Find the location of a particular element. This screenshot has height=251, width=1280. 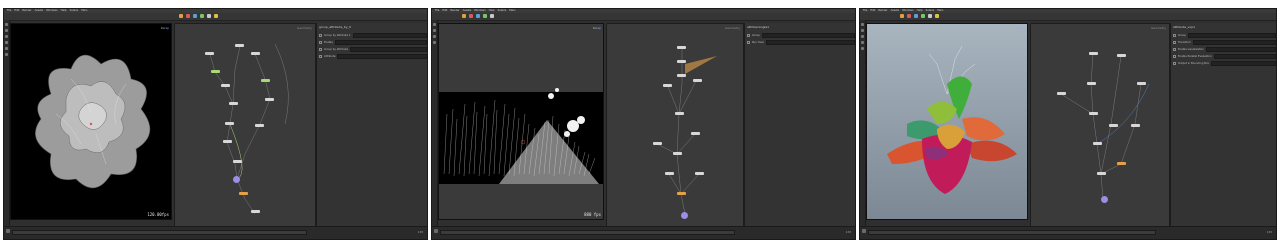

scene-viewport: Persp 120.00fps is located at coordinates (91, 121).